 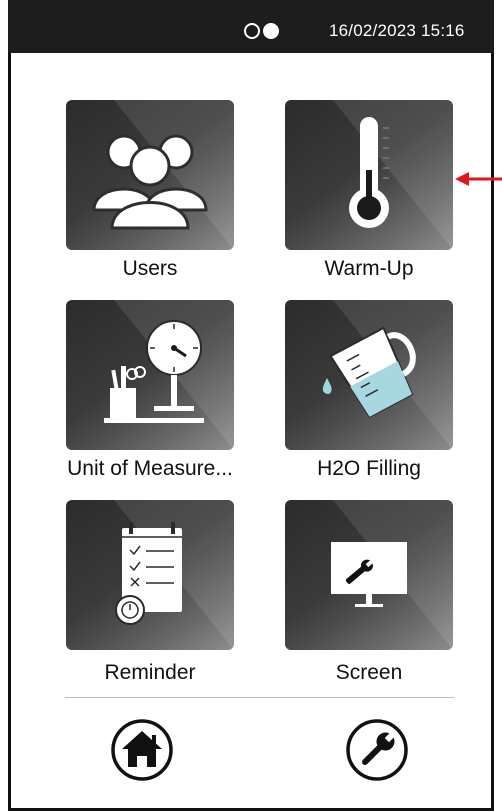 I want to click on reminder-tile, so click(x=150, y=575).